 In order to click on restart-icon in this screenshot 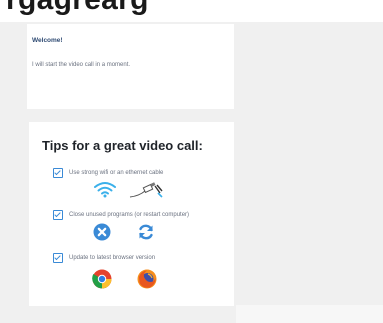, I will do `click(146, 232)`.